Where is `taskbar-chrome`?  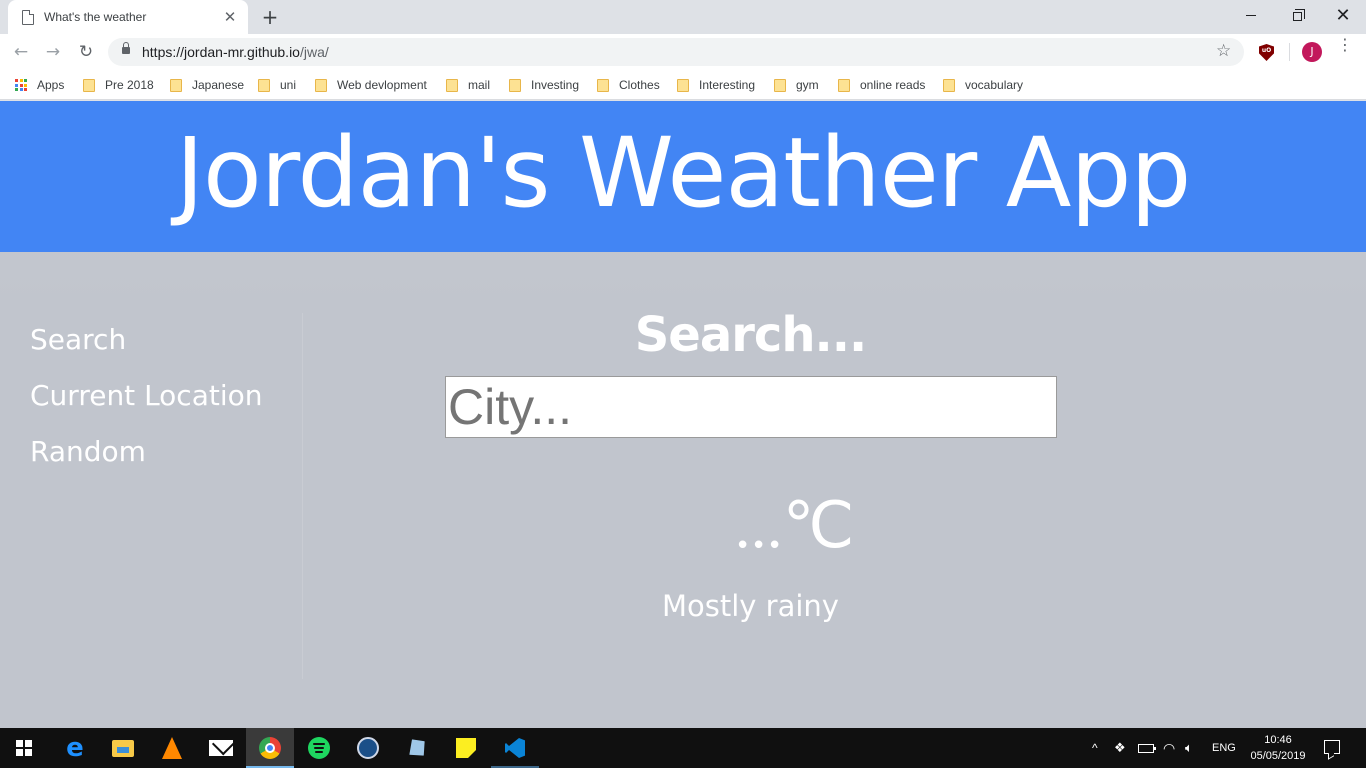 taskbar-chrome is located at coordinates (270, 748).